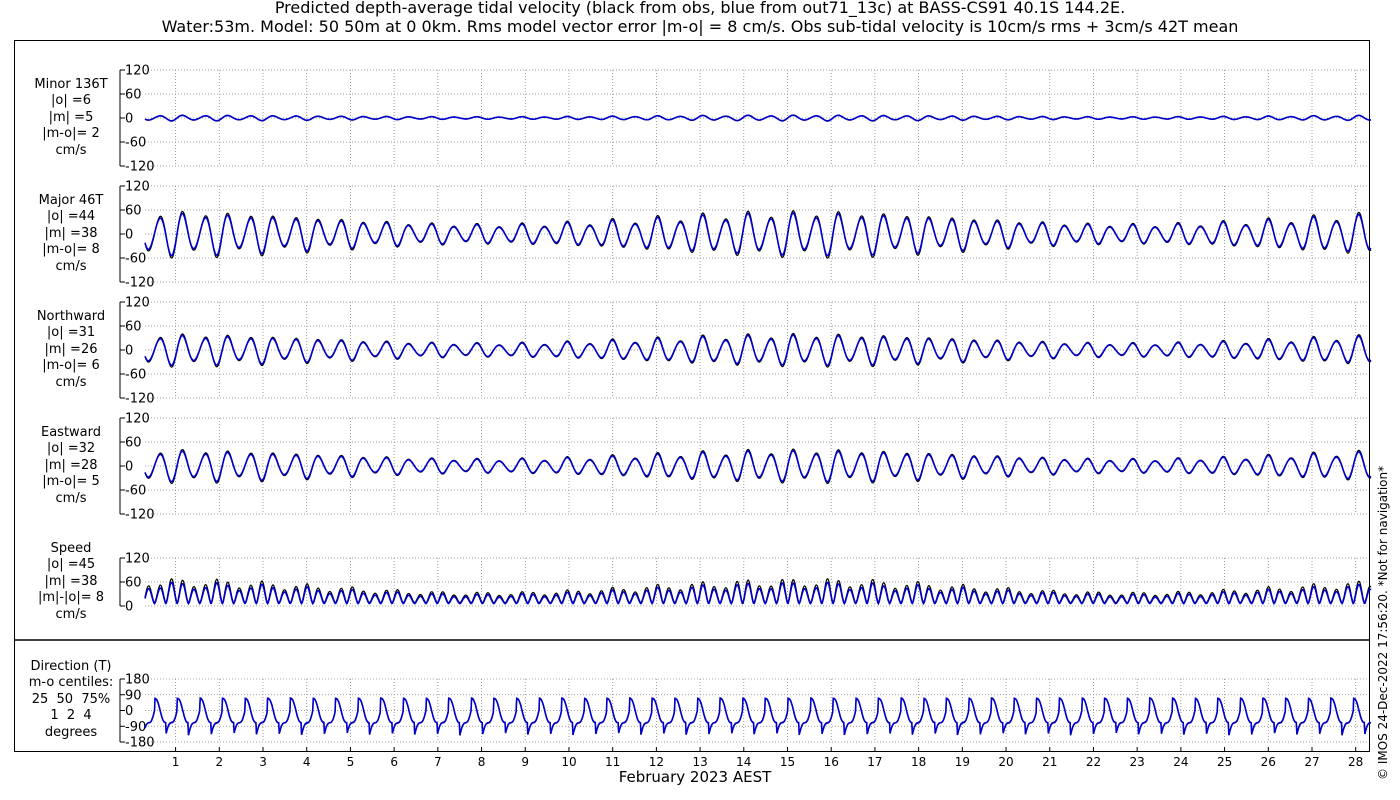 This screenshot has height=800, width=1400. I want to click on x-tick-label: 1, so click(176, 762).